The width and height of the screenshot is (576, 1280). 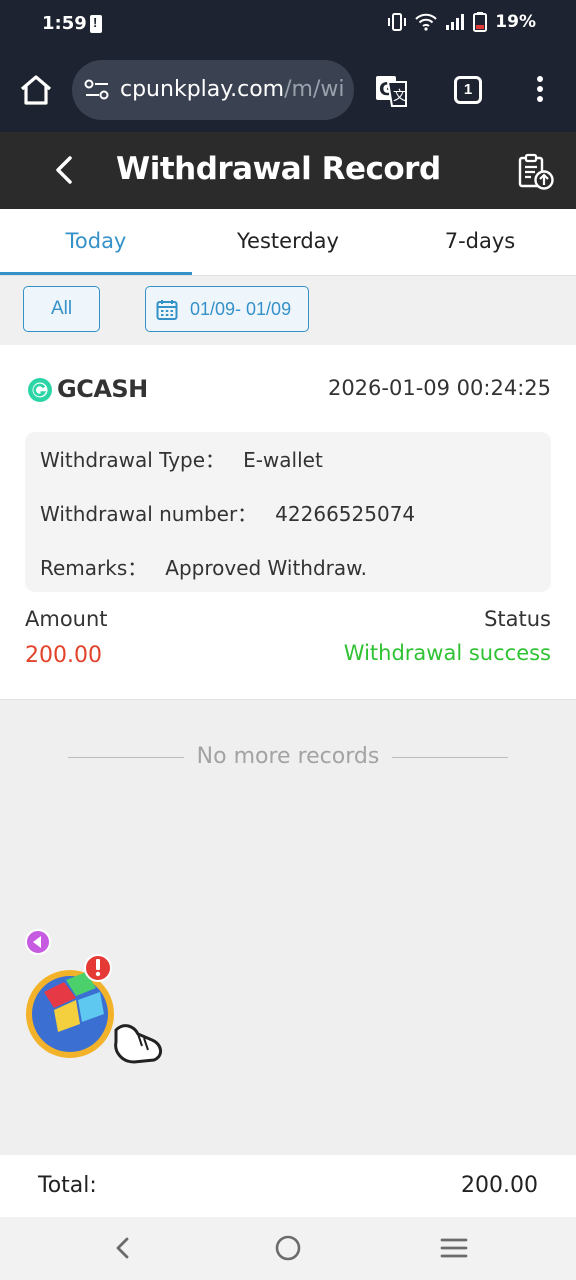 I want to click on calendar-icon, so click(x=167, y=310).